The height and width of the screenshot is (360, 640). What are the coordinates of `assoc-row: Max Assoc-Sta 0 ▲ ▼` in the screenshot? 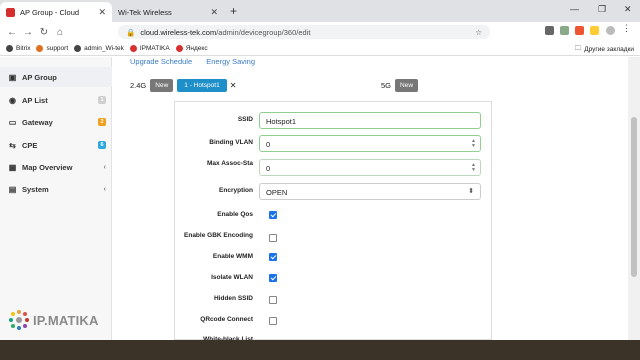 It's located at (334, 168).